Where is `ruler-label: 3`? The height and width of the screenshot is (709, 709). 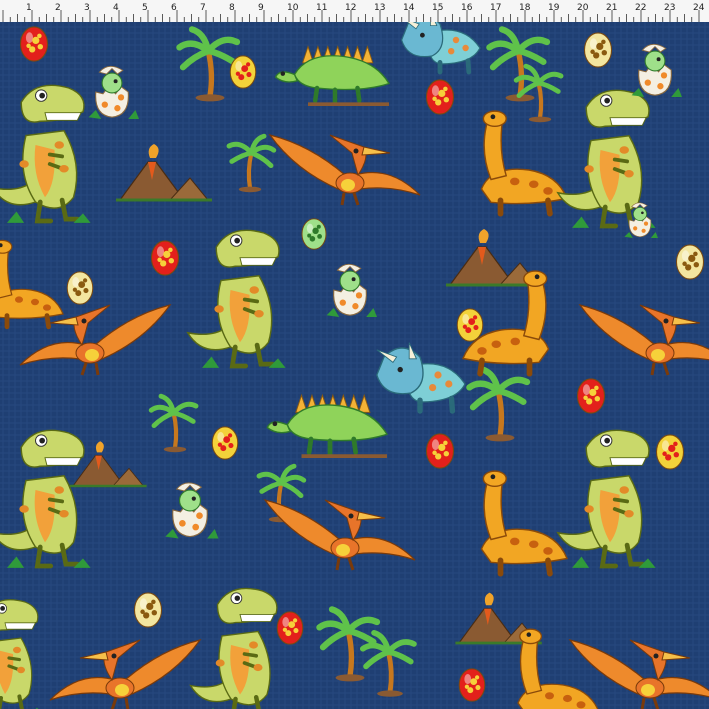
ruler-label: 3 is located at coordinates (87, 8).